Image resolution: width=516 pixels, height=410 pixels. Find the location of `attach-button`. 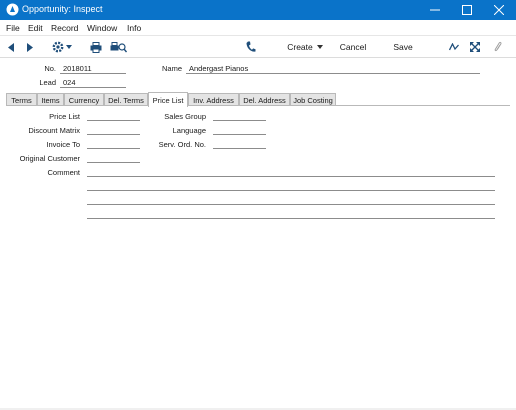

attach-button is located at coordinates (498, 47).